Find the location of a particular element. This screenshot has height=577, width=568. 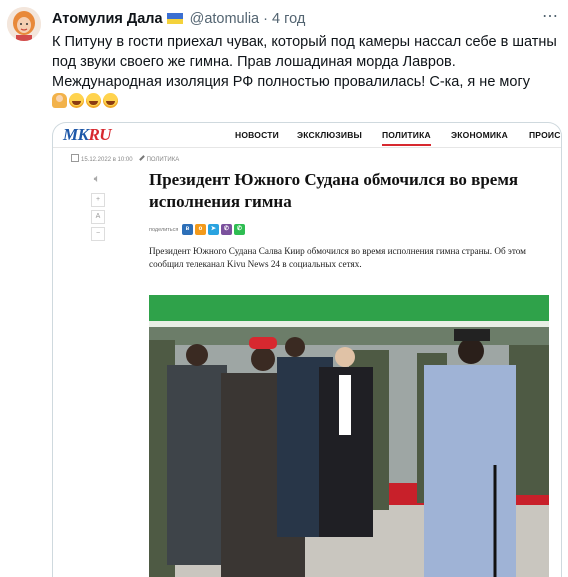

whatsapp-share-icon: ✆ is located at coordinates (239, 230).